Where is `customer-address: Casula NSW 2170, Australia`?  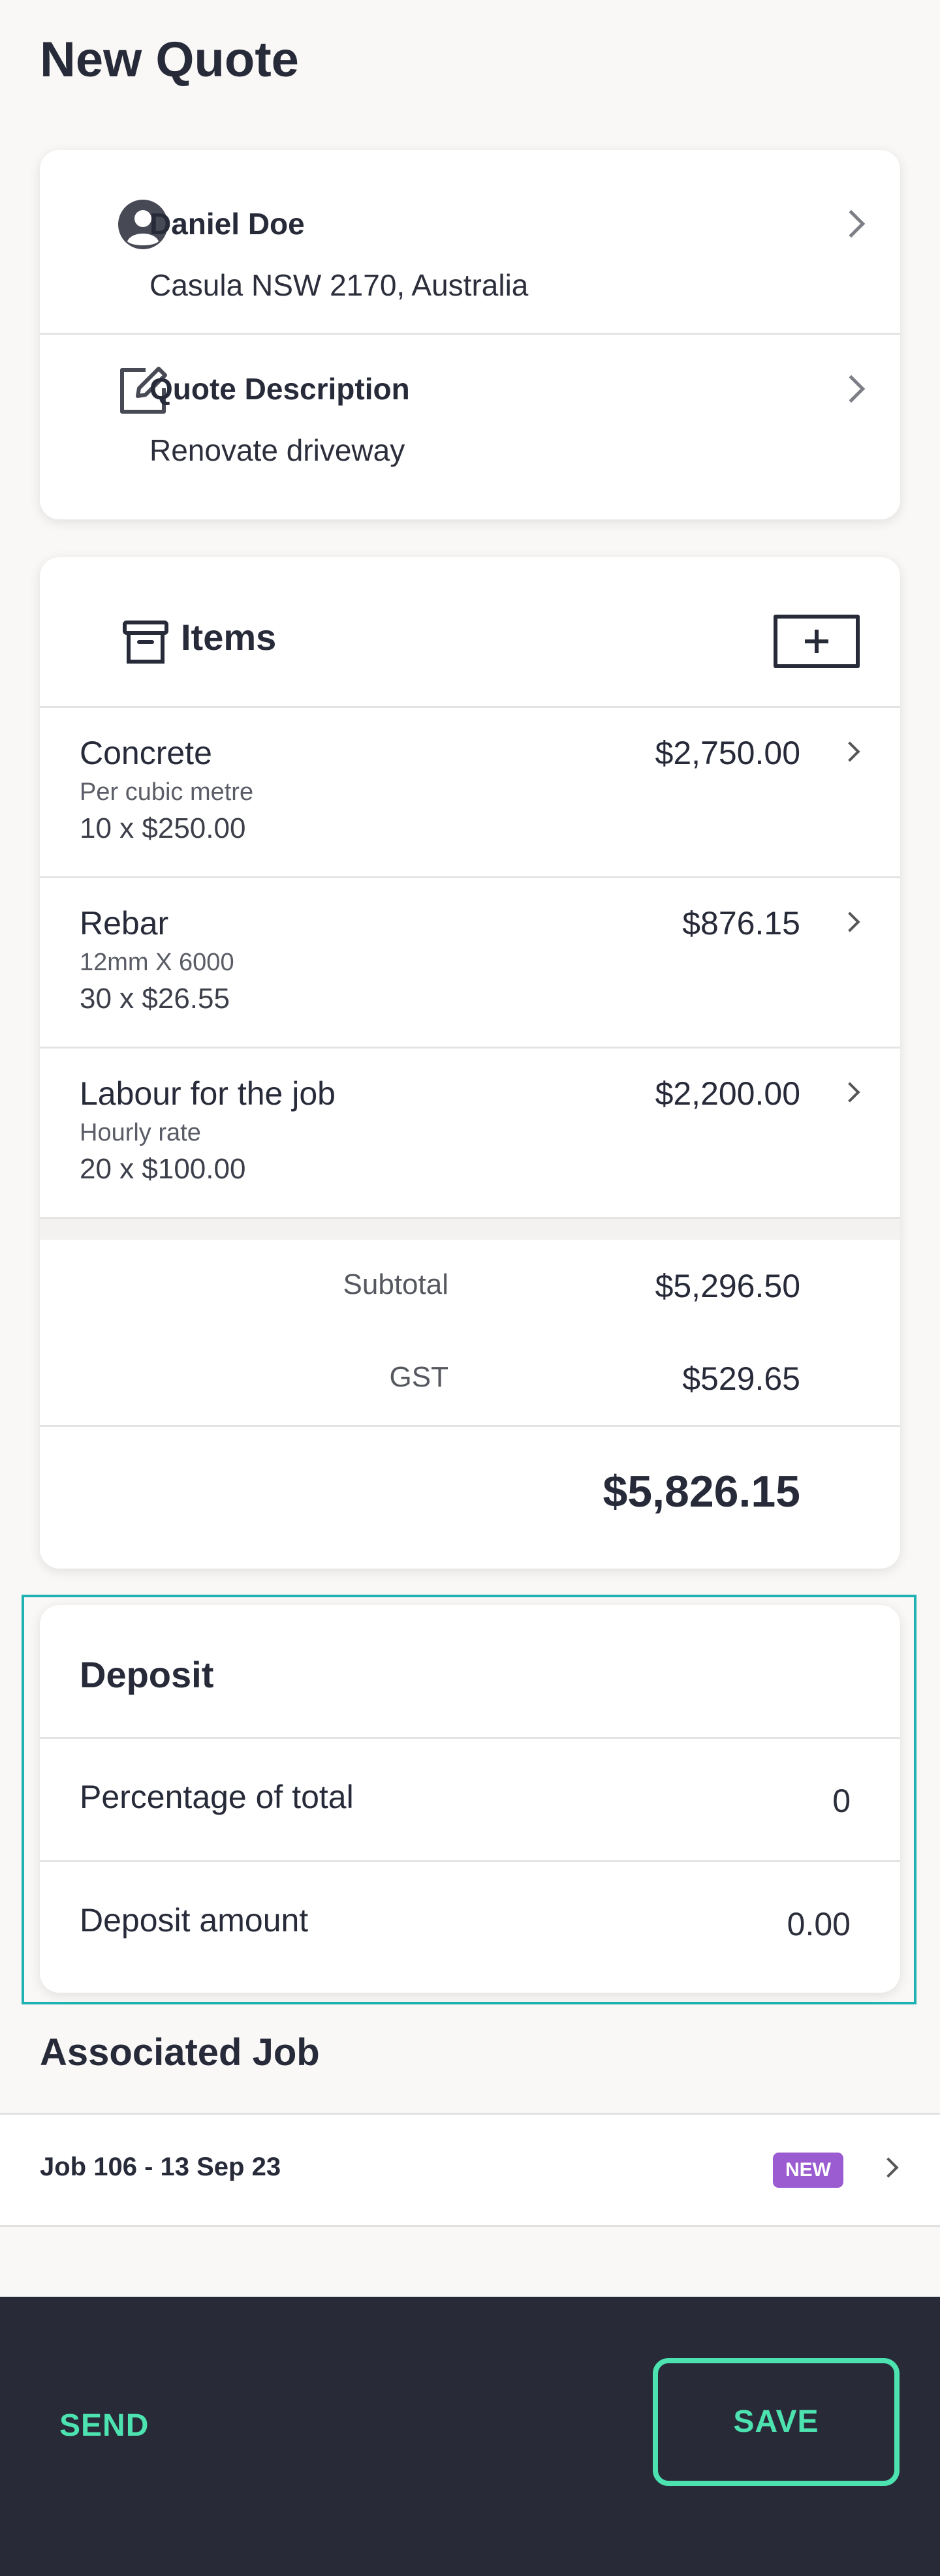 customer-address: Casula NSW 2170, Australia is located at coordinates (339, 285).